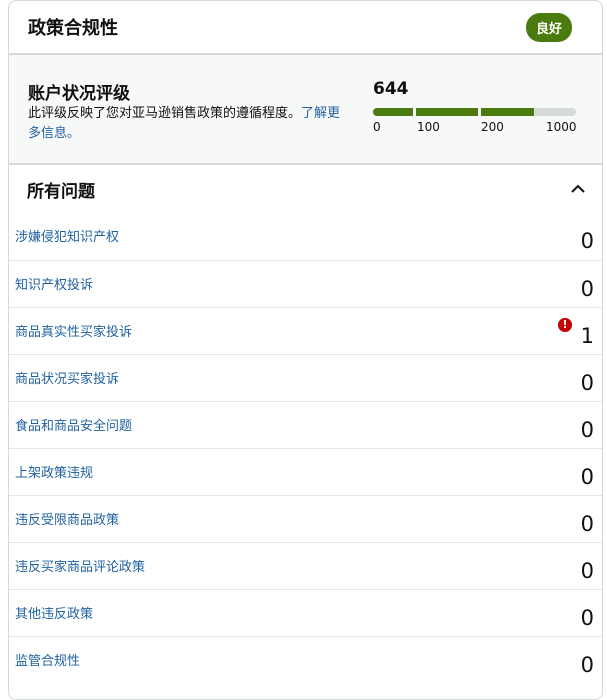 Image resolution: width=607 pixels, height=700 pixels. What do you see at coordinates (305, 330) in the screenshot?
I see `list-item: 商品真实性买家投诉 ! 1` at bounding box center [305, 330].